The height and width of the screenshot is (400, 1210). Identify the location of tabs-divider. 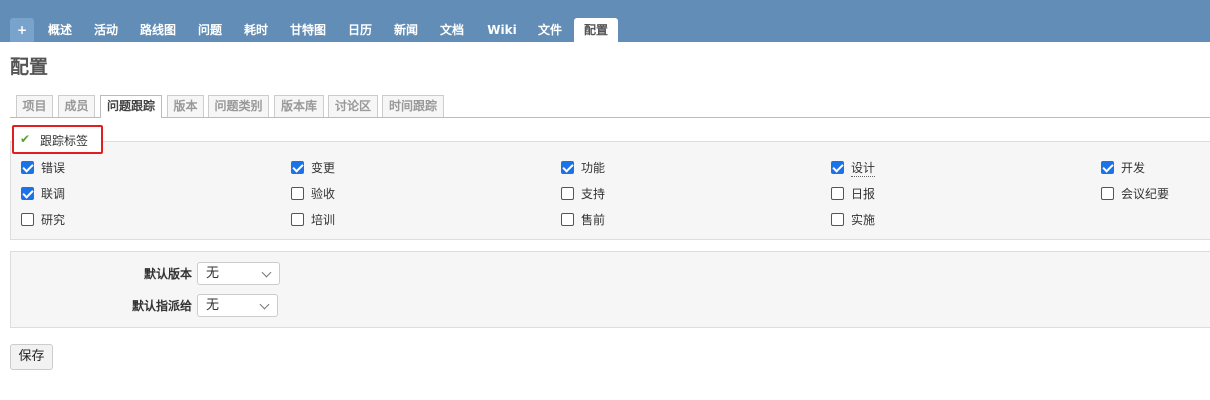
(610, 117).